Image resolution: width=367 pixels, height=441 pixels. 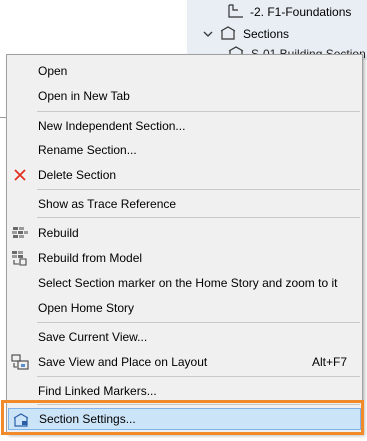 I want to click on menu-item-label: Open in New Tab, so click(x=84, y=96).